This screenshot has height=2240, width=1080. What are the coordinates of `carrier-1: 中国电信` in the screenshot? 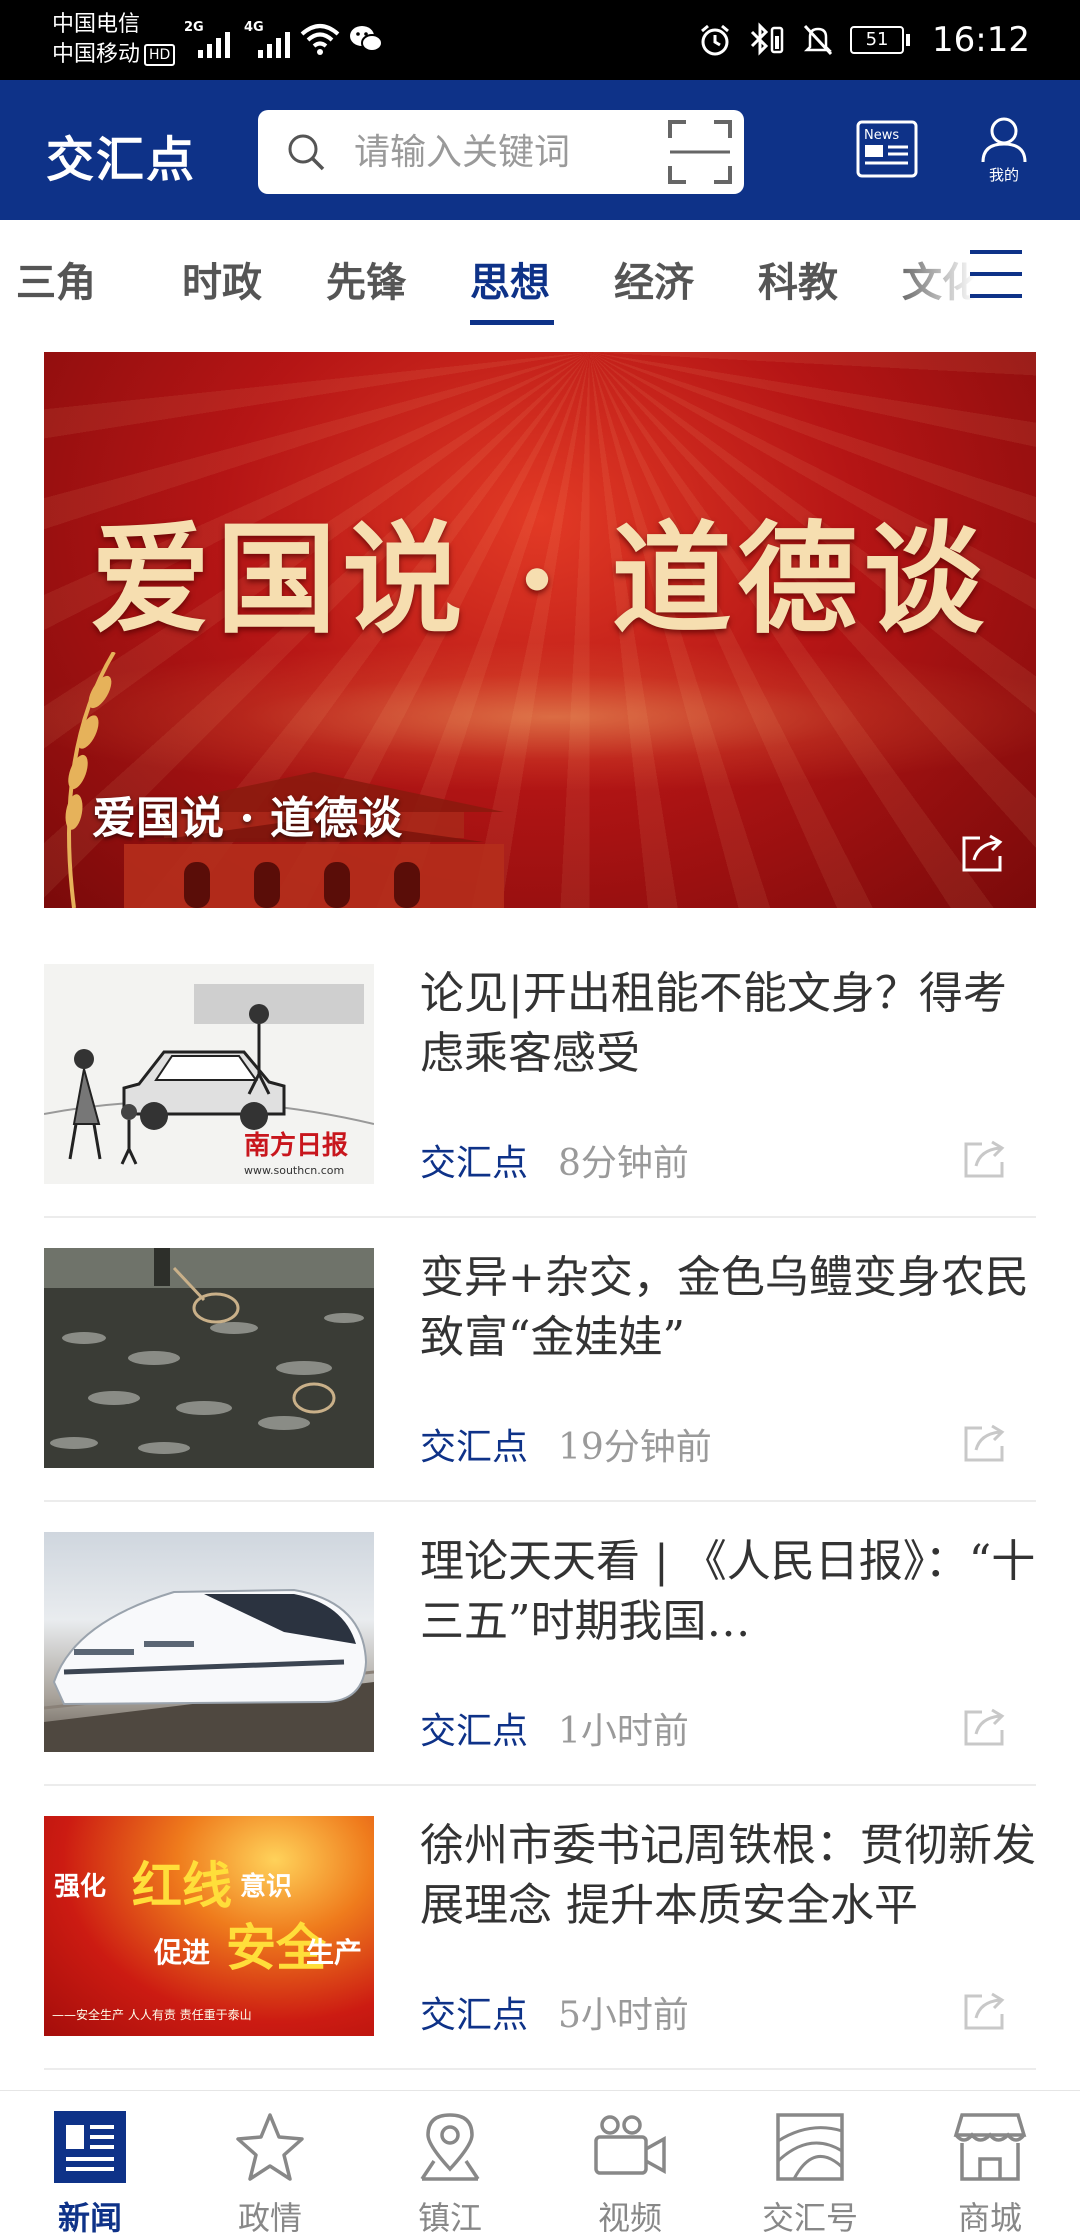 It's located at (96, 24).